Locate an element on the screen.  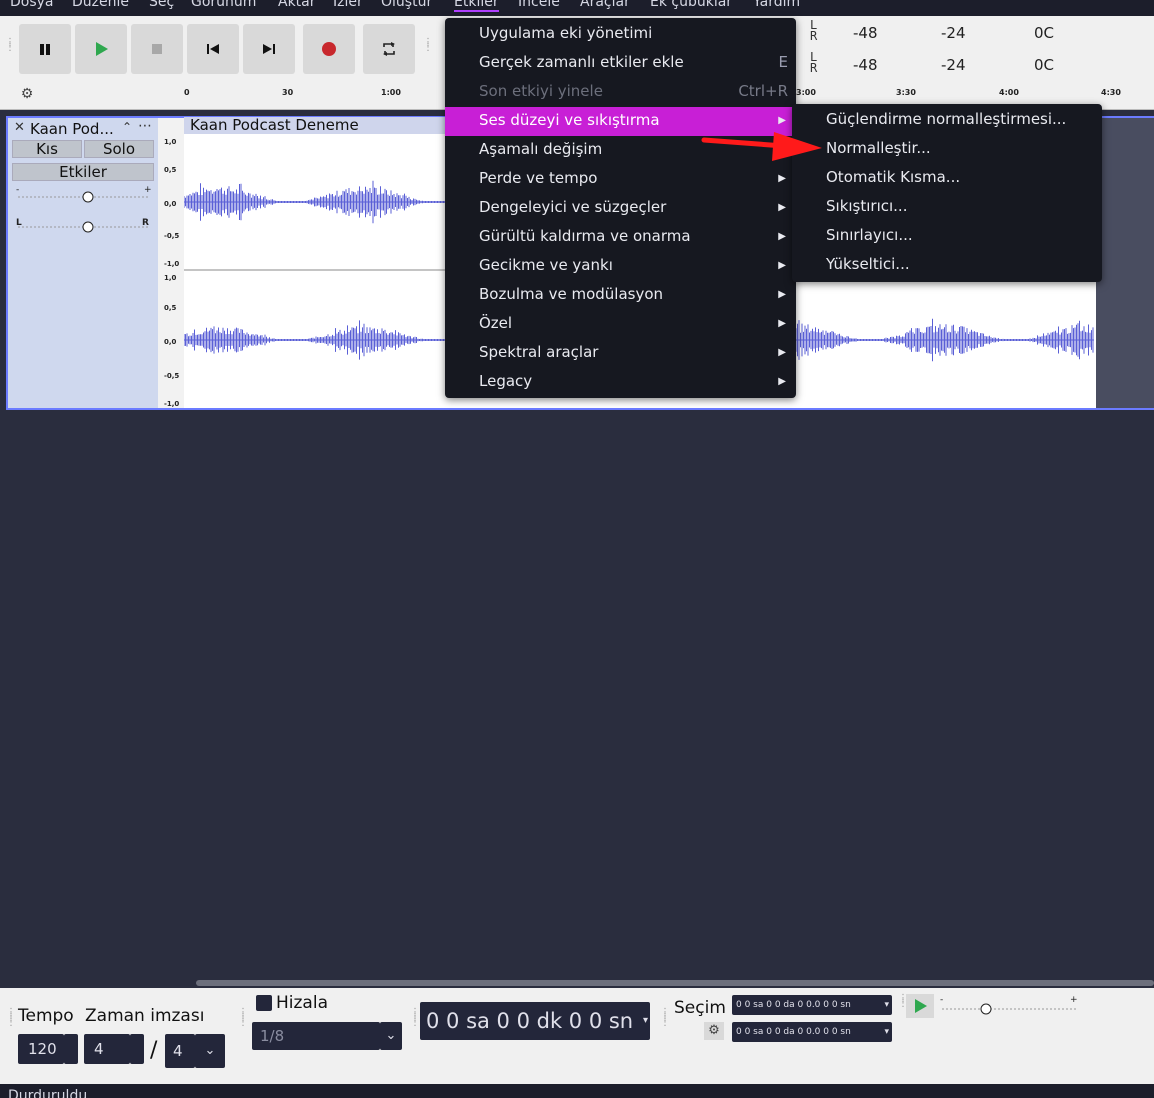
gain-pan-sliders: - + L R is located at coordinates (84, 209).